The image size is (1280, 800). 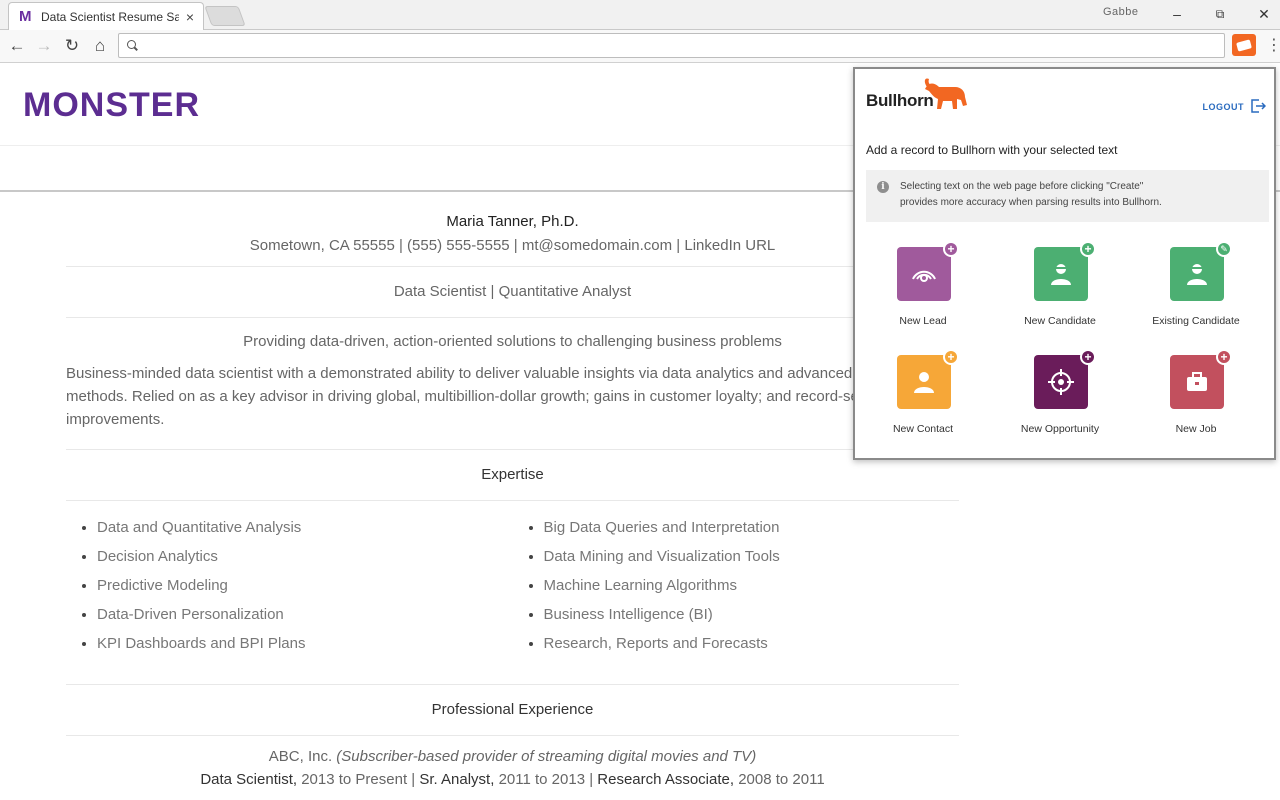 I want to click on tile-label: New Job, so click(x=1196, y=429).